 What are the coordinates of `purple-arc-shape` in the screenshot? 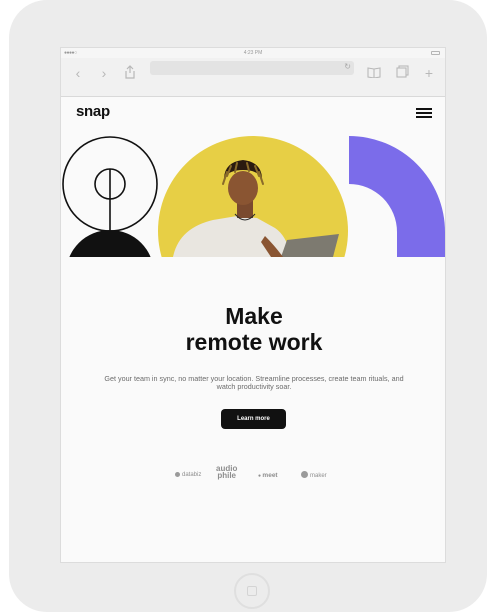 It's located at (397, 196).